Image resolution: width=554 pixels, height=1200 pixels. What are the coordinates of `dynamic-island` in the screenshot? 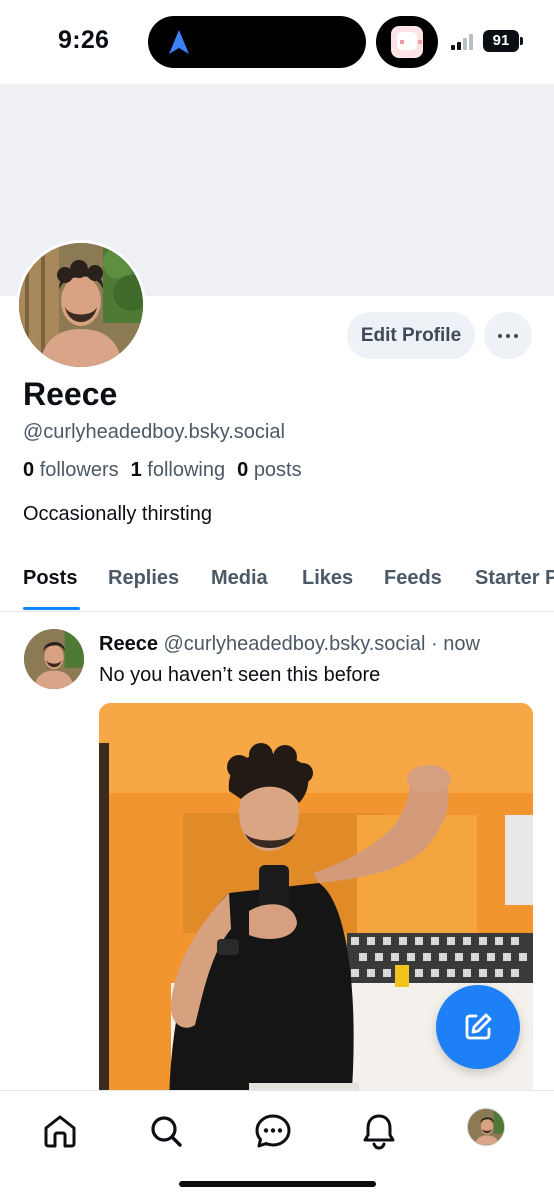 It's located at (257, 42).